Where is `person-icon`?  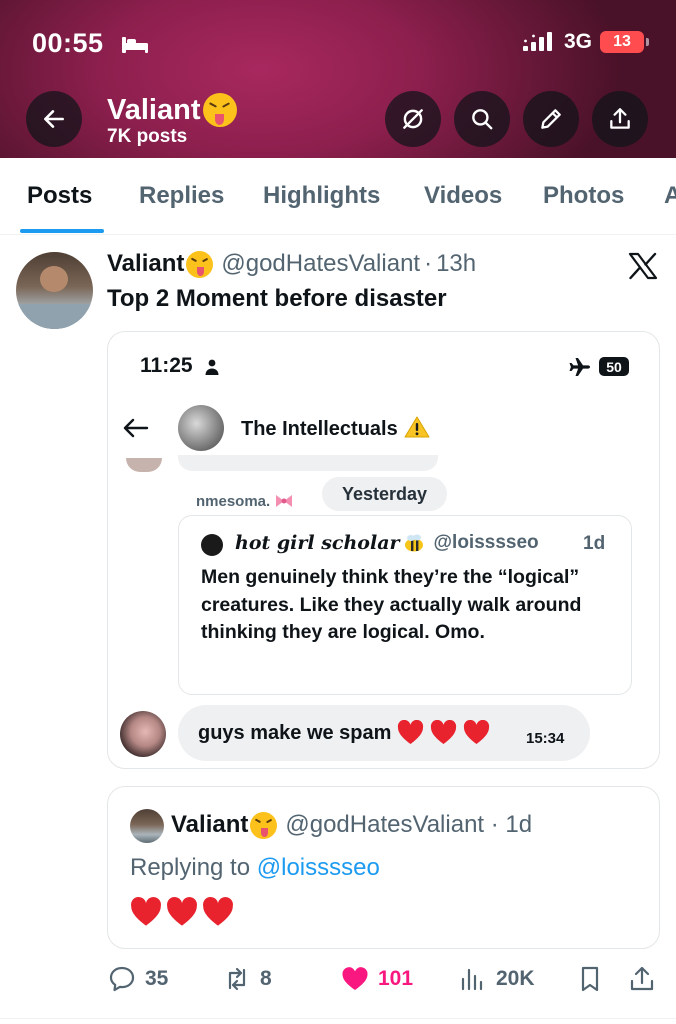
person-icon is located at coordinates (212, 367).